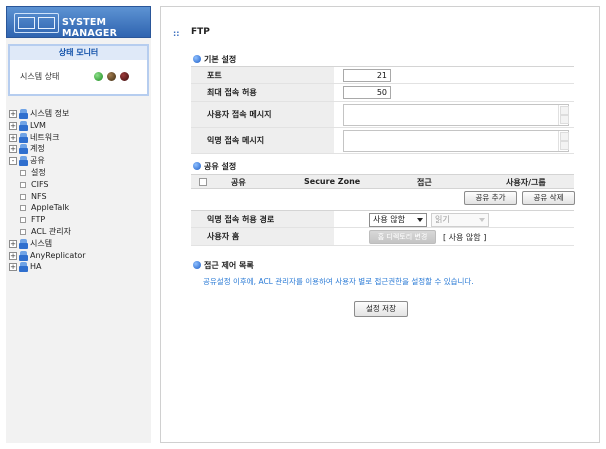  Describe the element at coordinates (111, 76) in the screenshot. I see `status-amber-led-icon` at that location.